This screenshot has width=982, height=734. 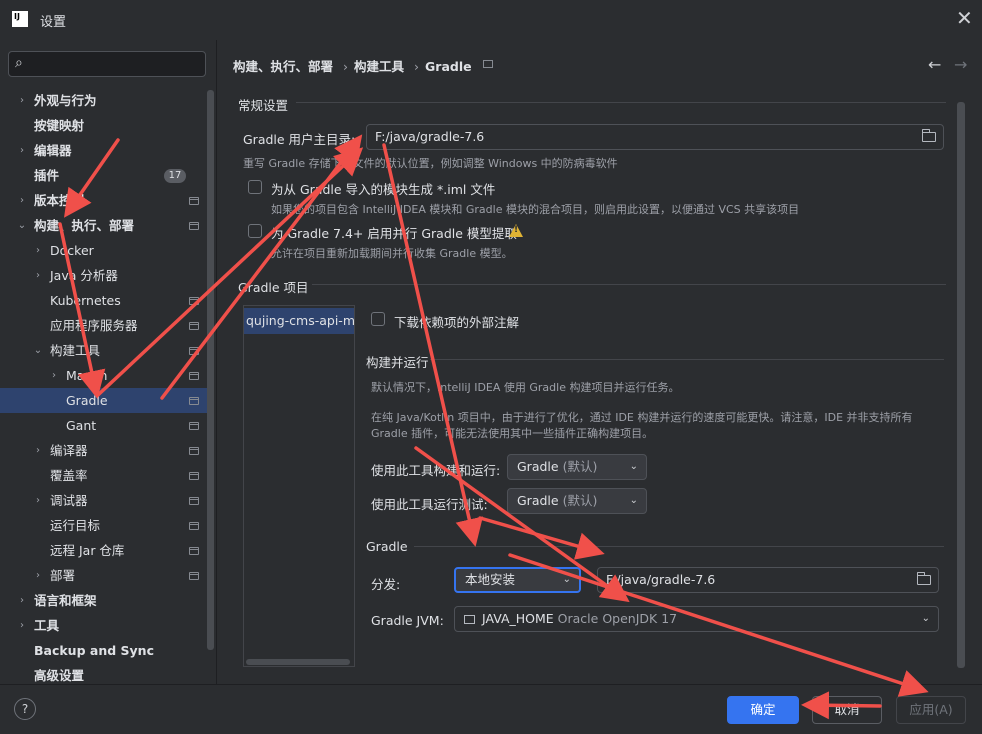 I want to click on iml-checkbox, so click(x=255, y=187).